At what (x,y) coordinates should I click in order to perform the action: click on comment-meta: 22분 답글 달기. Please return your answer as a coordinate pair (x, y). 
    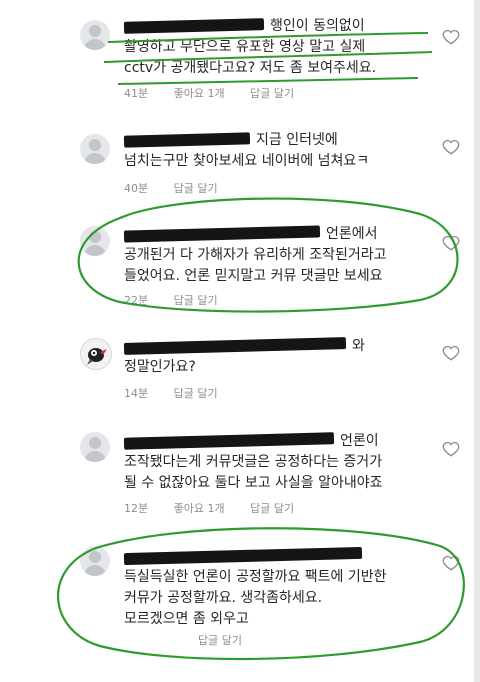
    Looking at the image, I should click on (182, 300).